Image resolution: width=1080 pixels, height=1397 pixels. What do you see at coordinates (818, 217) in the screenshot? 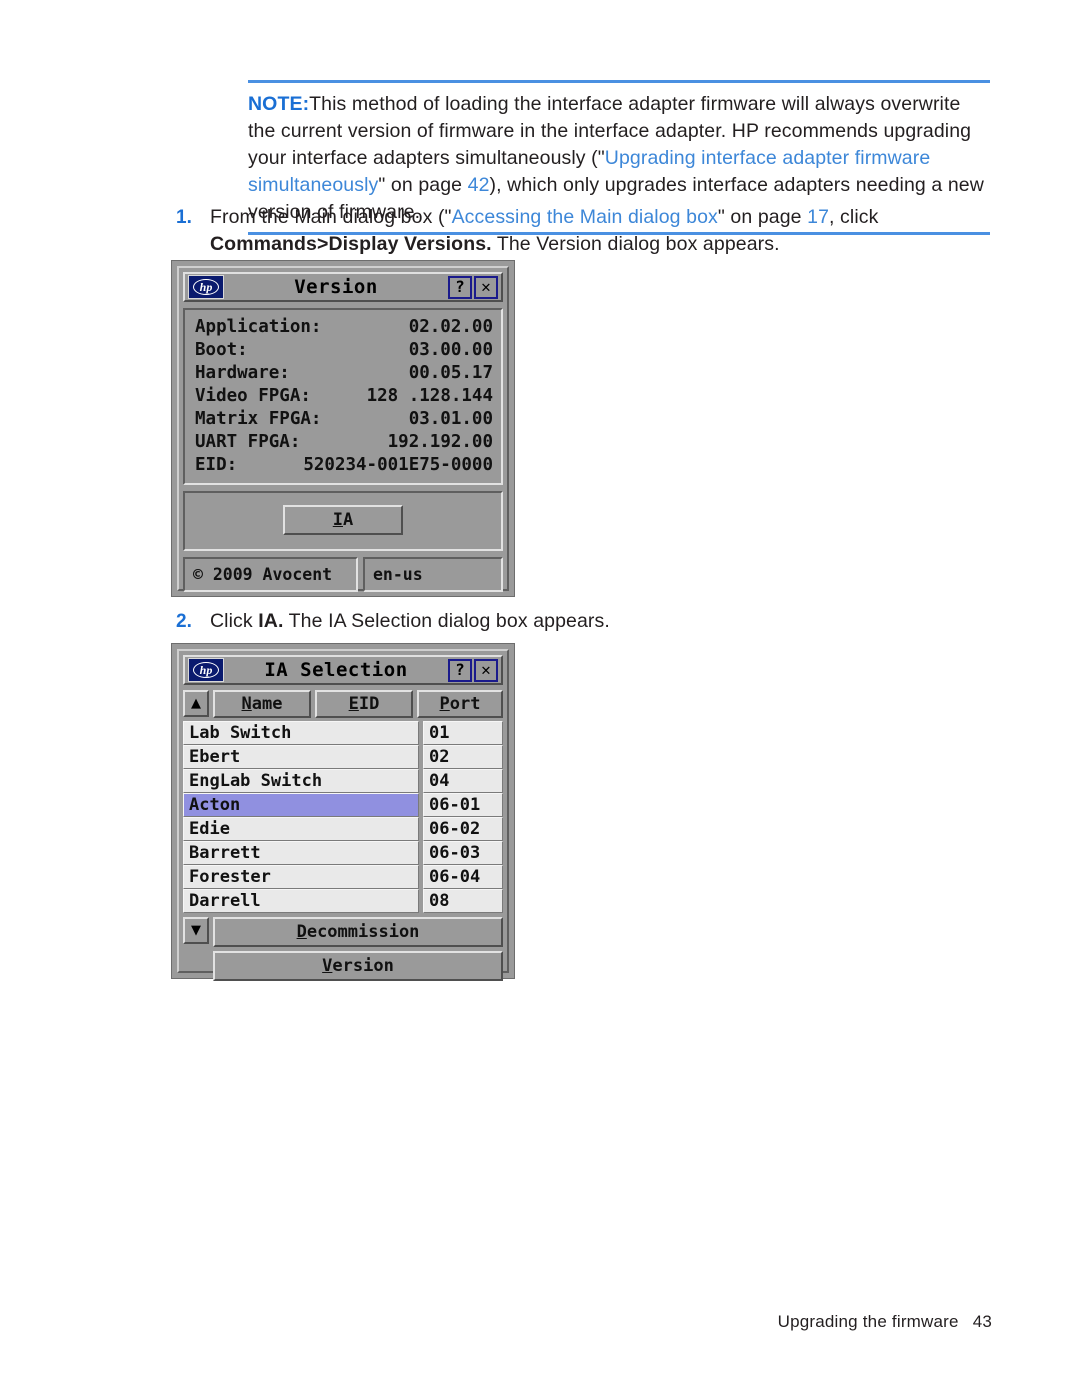
I see `step-1-page-ref: 17` at bounding box center [818, 217].